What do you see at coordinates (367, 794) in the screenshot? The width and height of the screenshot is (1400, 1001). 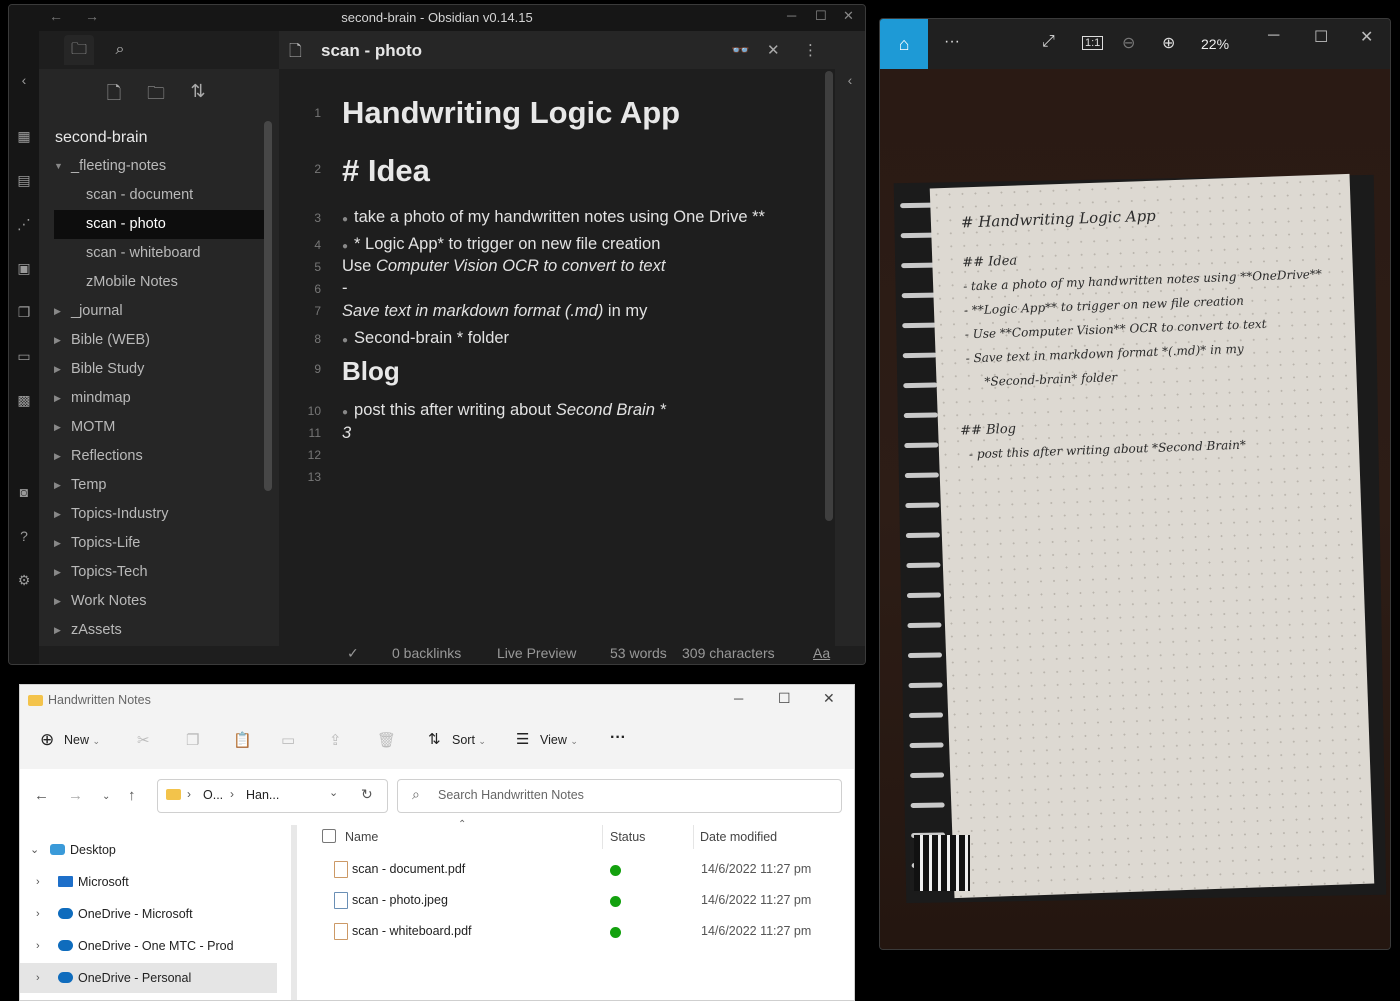 I see `refresh-icon: ↻` at bounding box center [367, 794].